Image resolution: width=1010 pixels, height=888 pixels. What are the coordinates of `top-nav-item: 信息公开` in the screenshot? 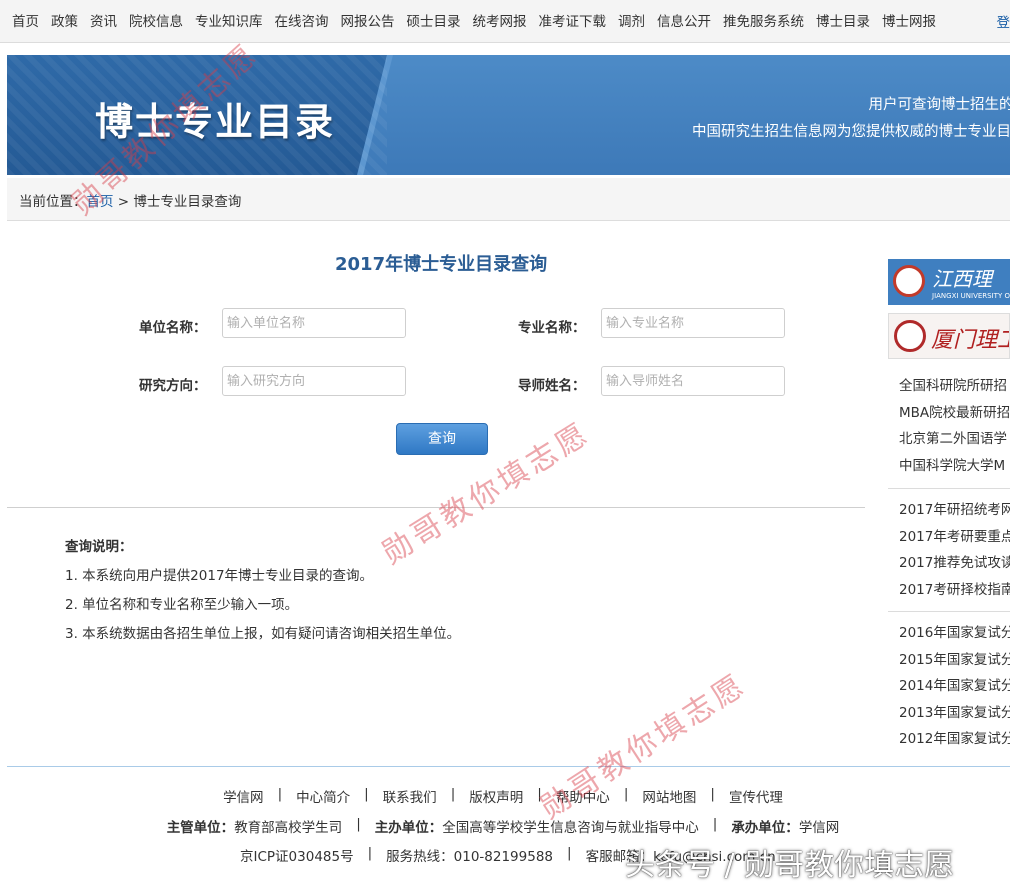 It's located at (684, 20).